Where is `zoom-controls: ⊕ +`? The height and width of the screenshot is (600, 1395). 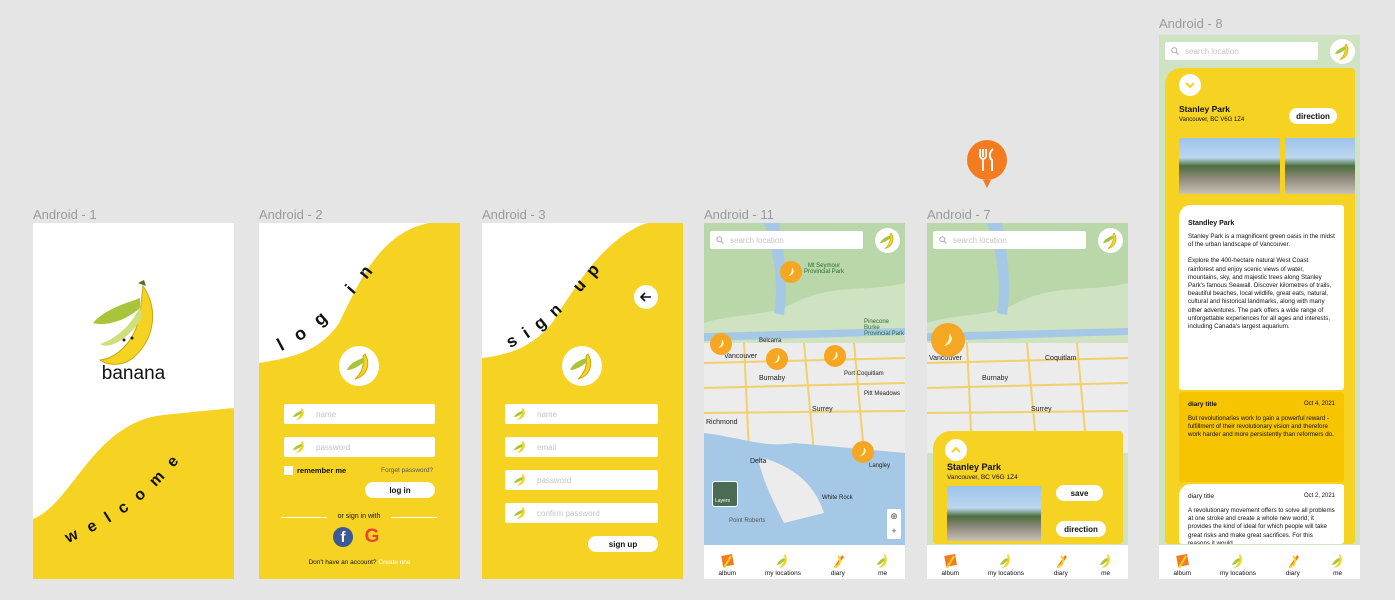 zoom-controls: ⊕ + is located at coordinates (894, 524).